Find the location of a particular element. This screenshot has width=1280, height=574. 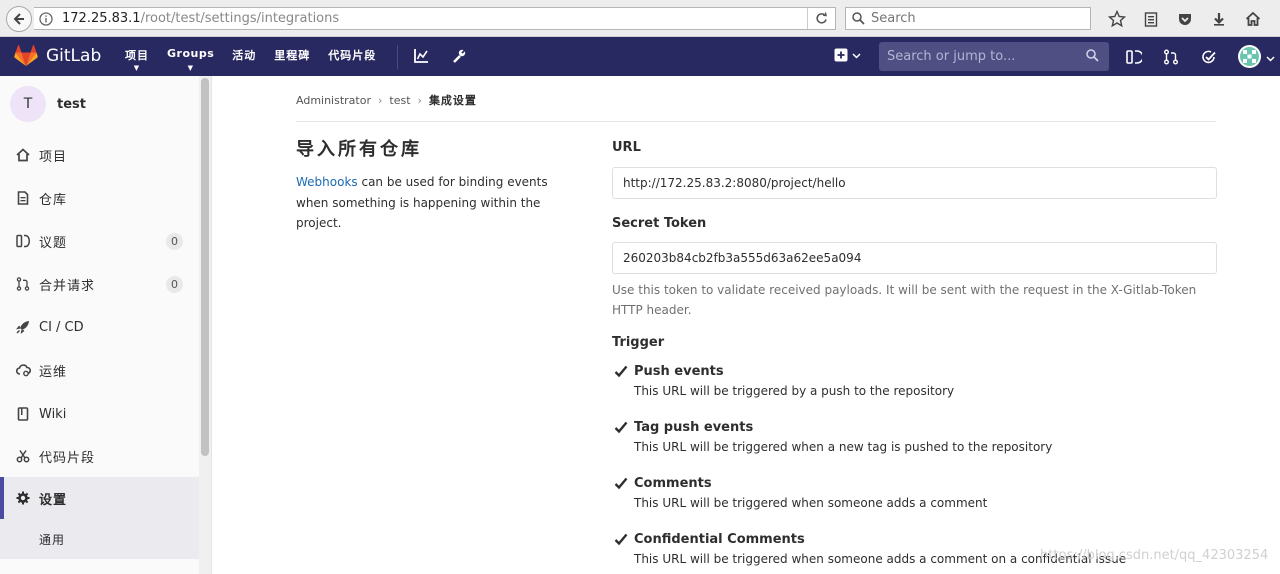

breadcrumb: Administrator › test › 集成设置 is located at coordinates (386, 100).